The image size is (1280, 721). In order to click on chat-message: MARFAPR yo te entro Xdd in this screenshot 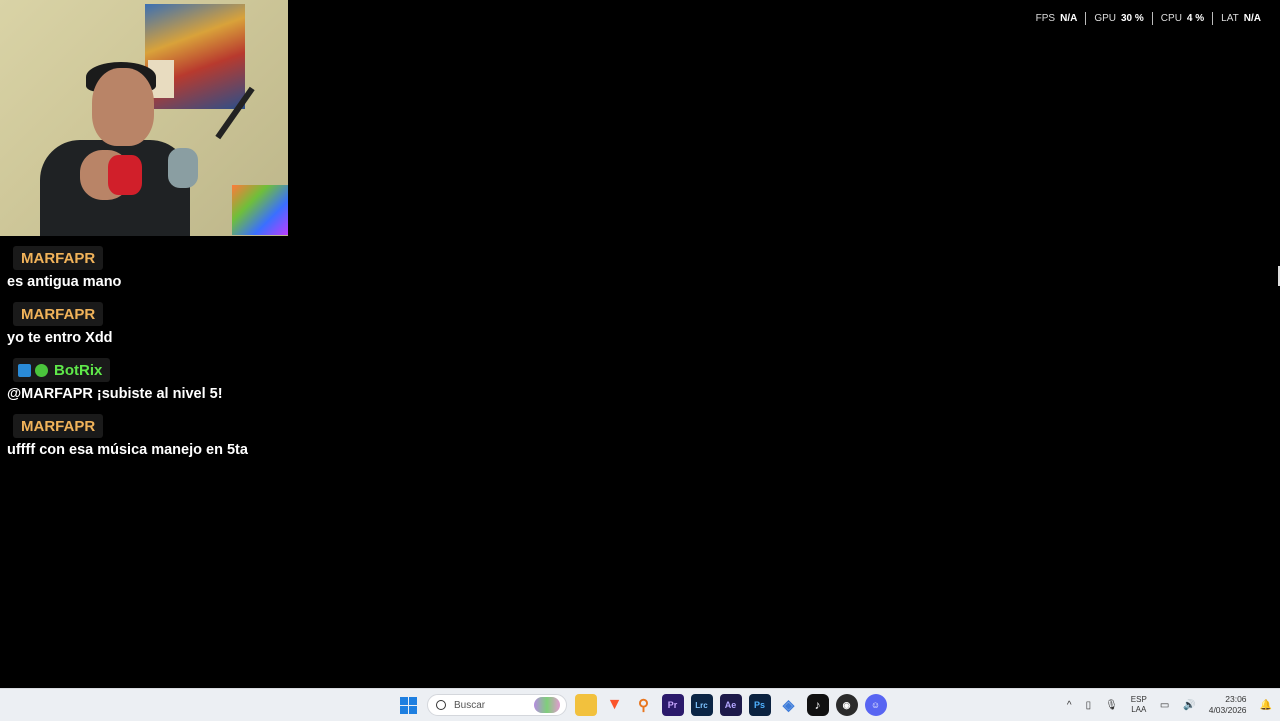, I will do `click(150, 324)`.